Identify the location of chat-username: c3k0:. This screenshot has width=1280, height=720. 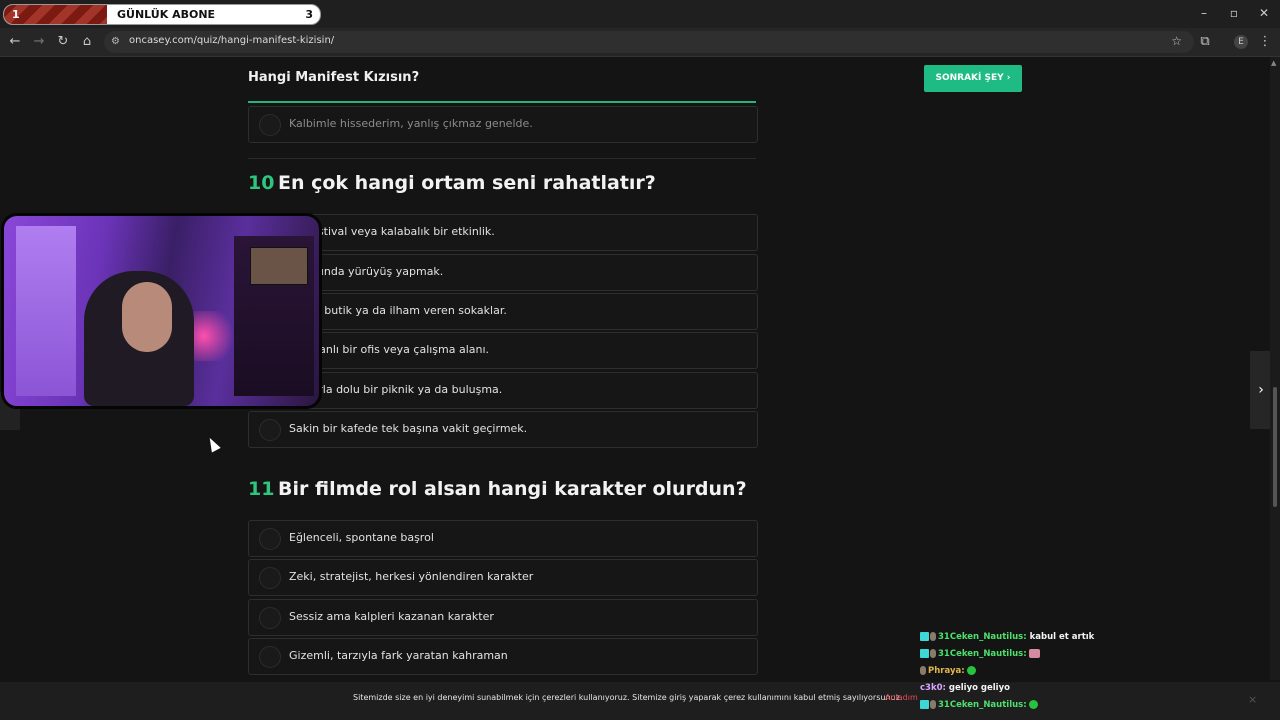
(933, 688).